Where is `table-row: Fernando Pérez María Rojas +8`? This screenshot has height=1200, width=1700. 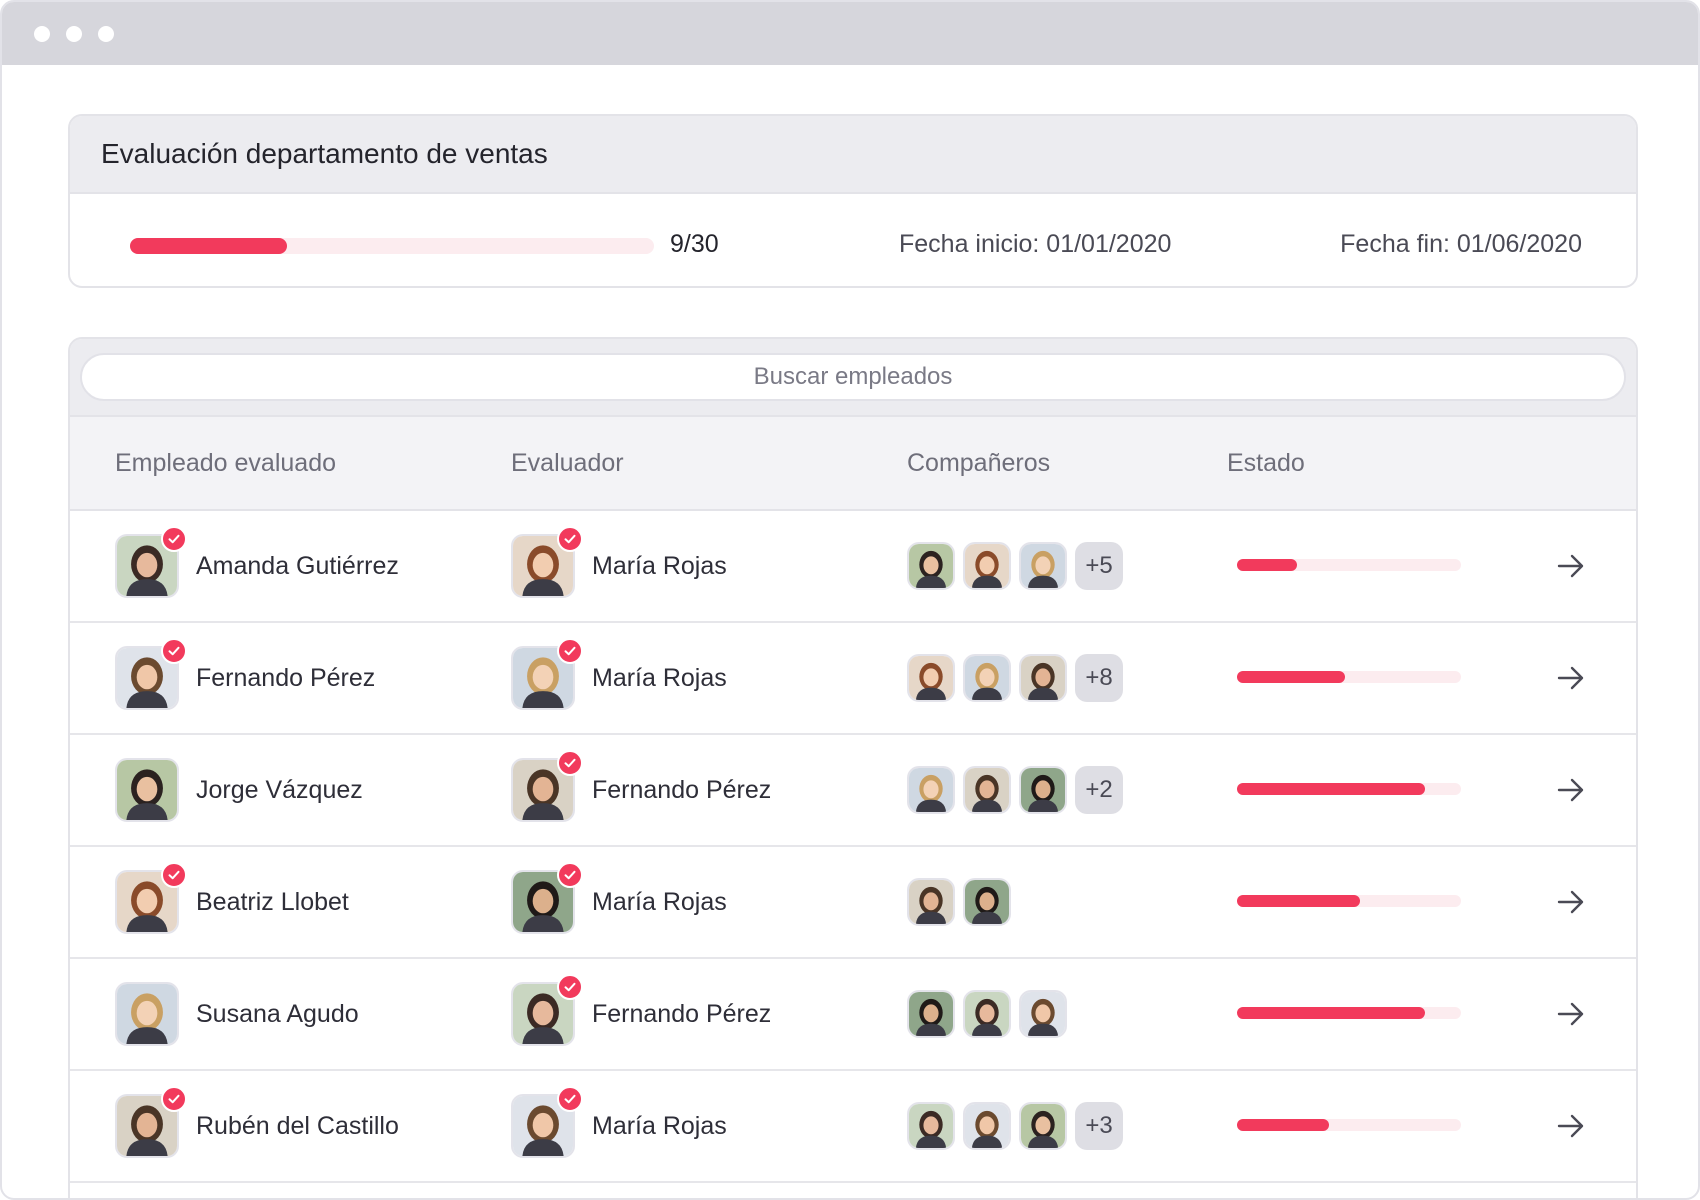
table-row: Fernando Pérez María Rojas +8 is located at coordinates (853, 679).